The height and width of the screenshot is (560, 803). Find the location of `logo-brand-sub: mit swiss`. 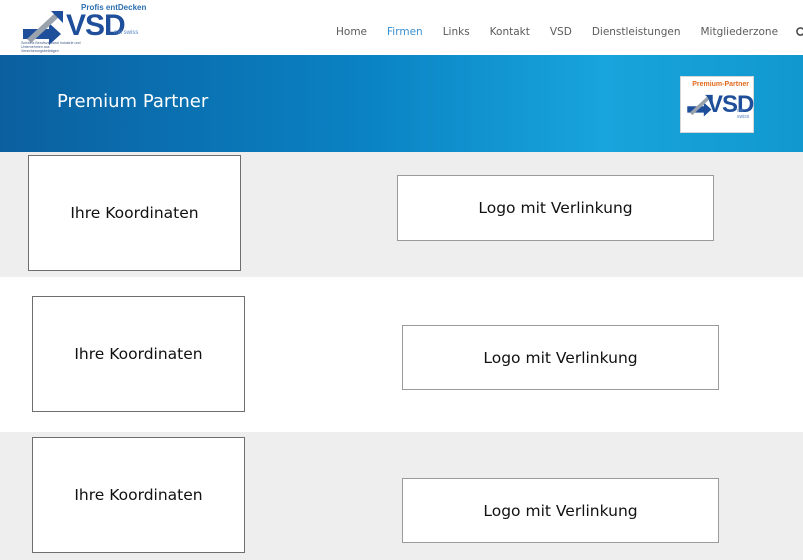

logo-brand-sub: mit swiss is located at coordinates (126, 33).